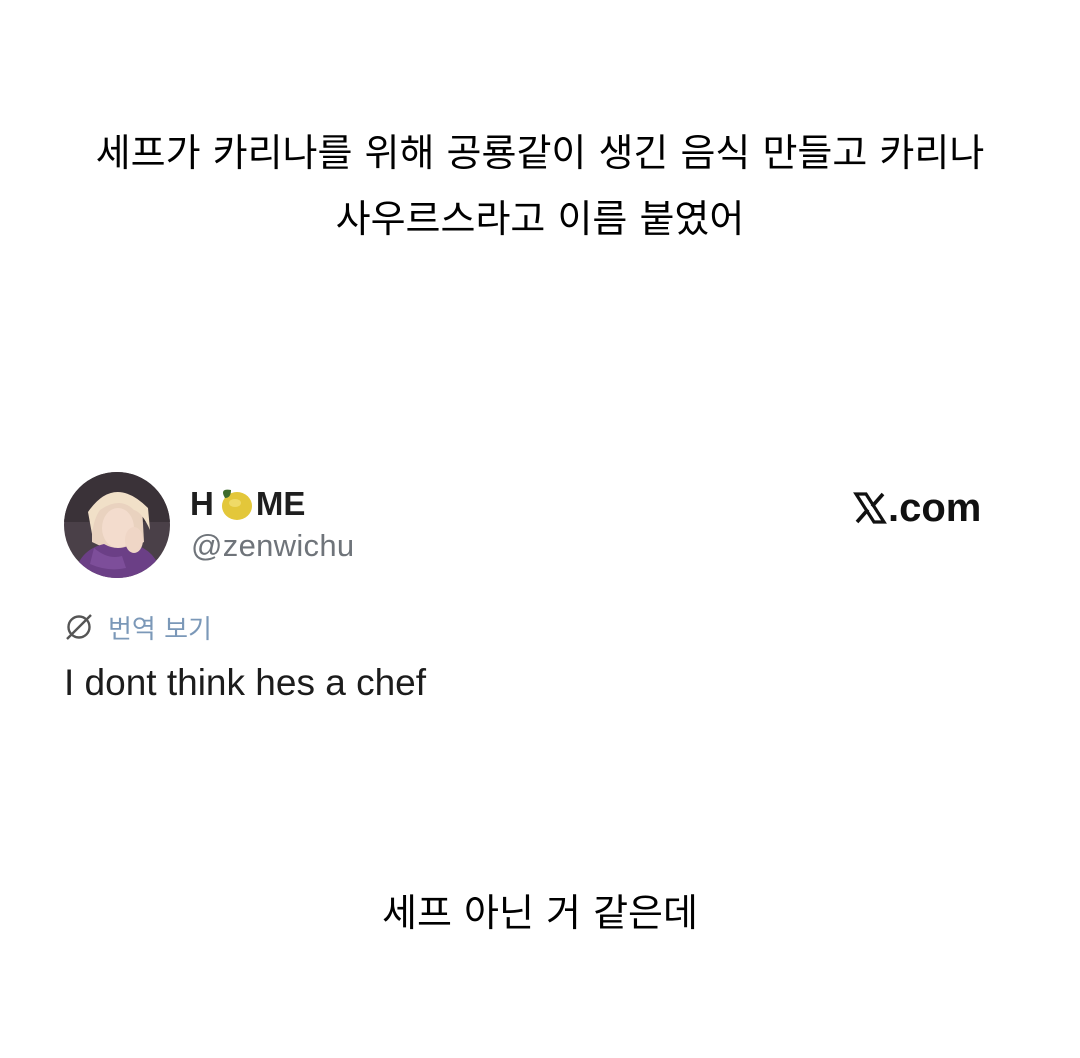  Describe the element at coordinates (202, 503) in the screenshot. I see `display-name-left: H` at that location.